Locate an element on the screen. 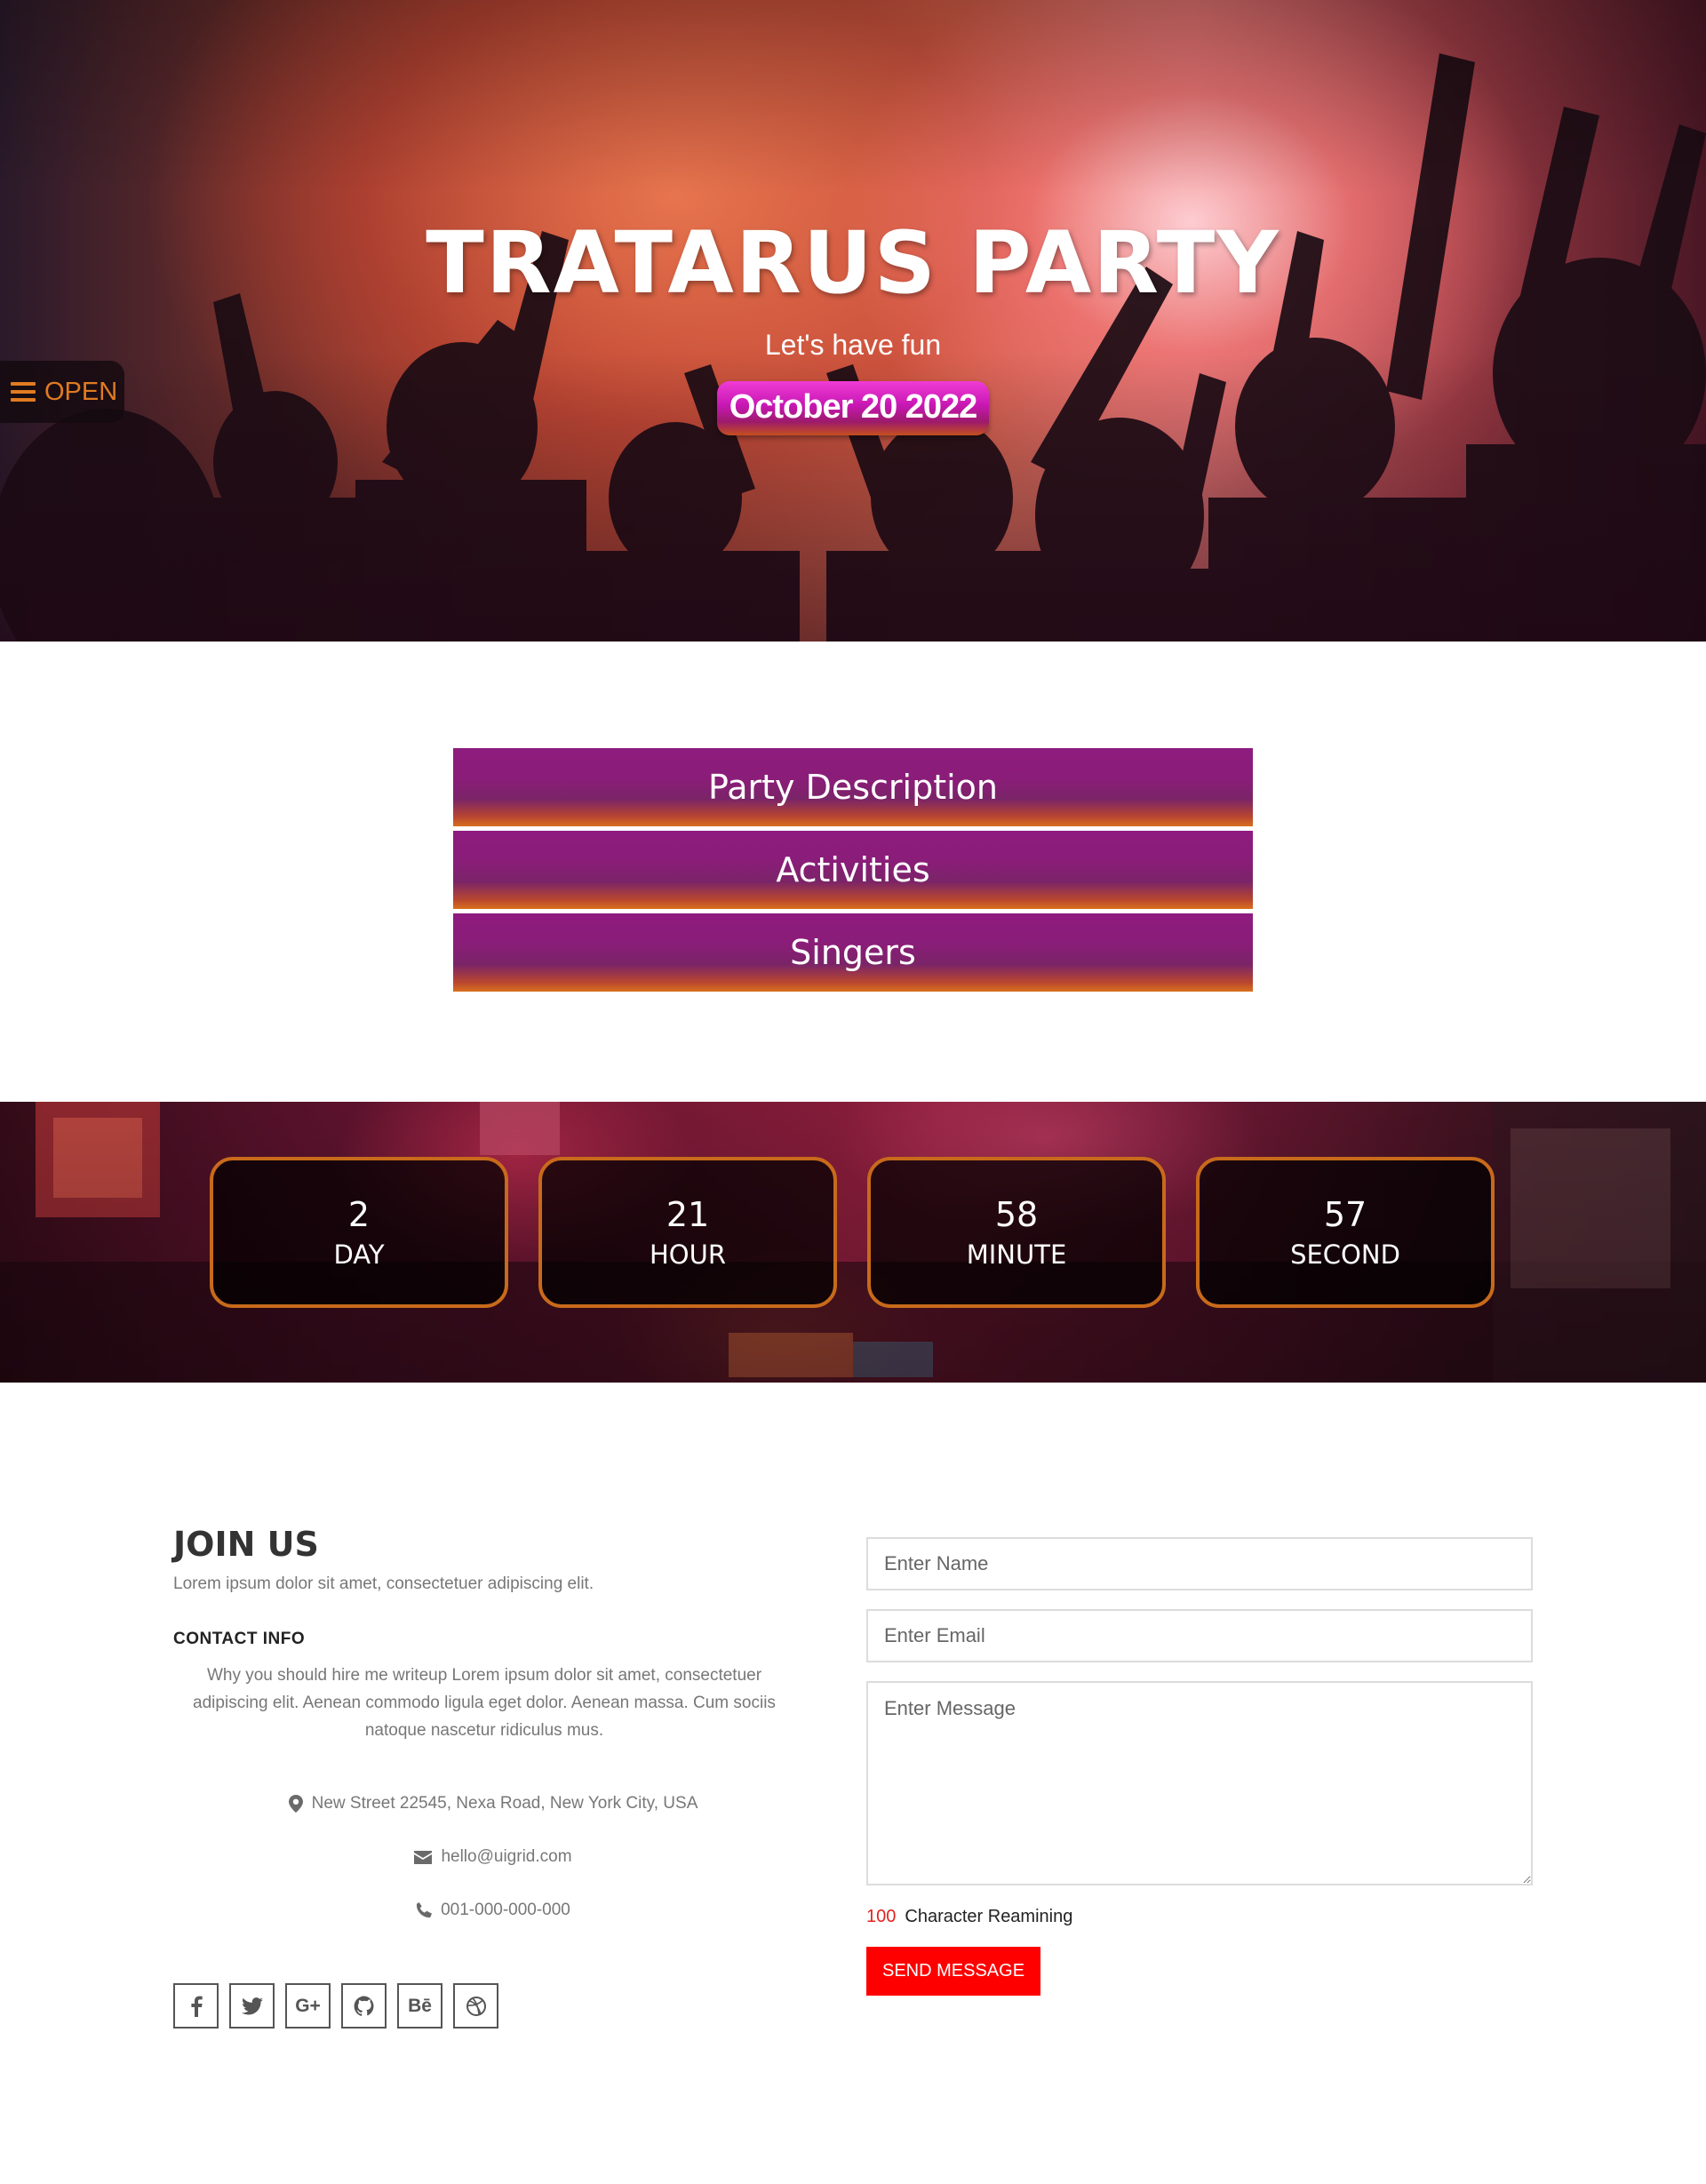  hero-title: TRATARUS PARTY is located at coordinates (853, 263).